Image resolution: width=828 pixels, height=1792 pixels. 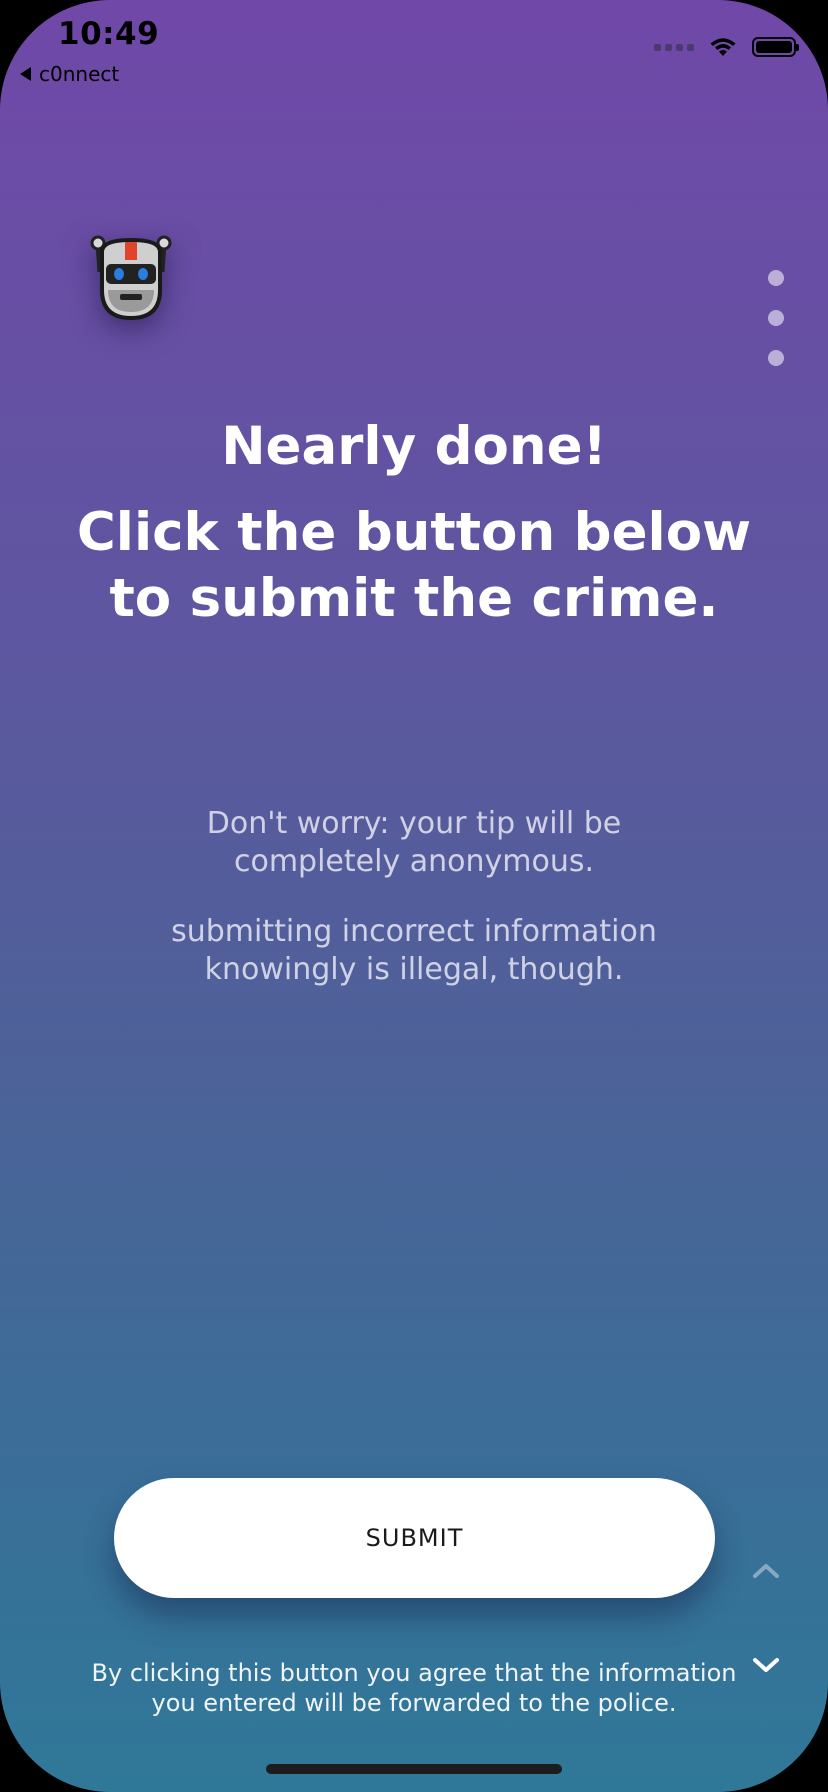 What do you see at coordinates (775, 47) in the screenshot?
I see `battery-icon` at bounding box center [775, 47].